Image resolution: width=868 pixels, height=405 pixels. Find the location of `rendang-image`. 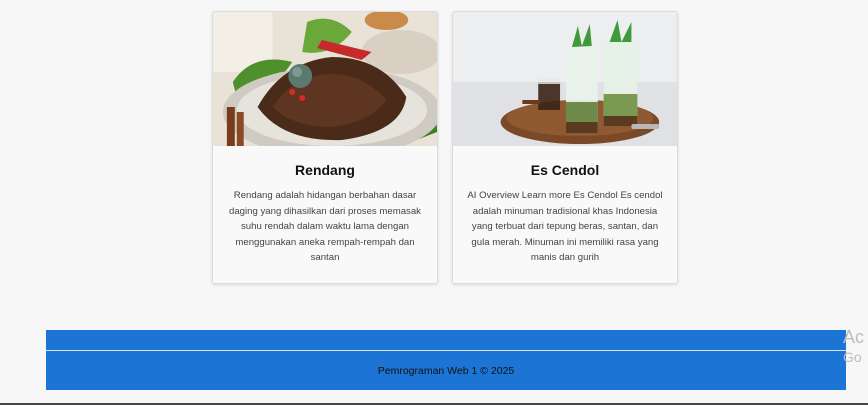

rendang-image is located at coordinates (325, 79).